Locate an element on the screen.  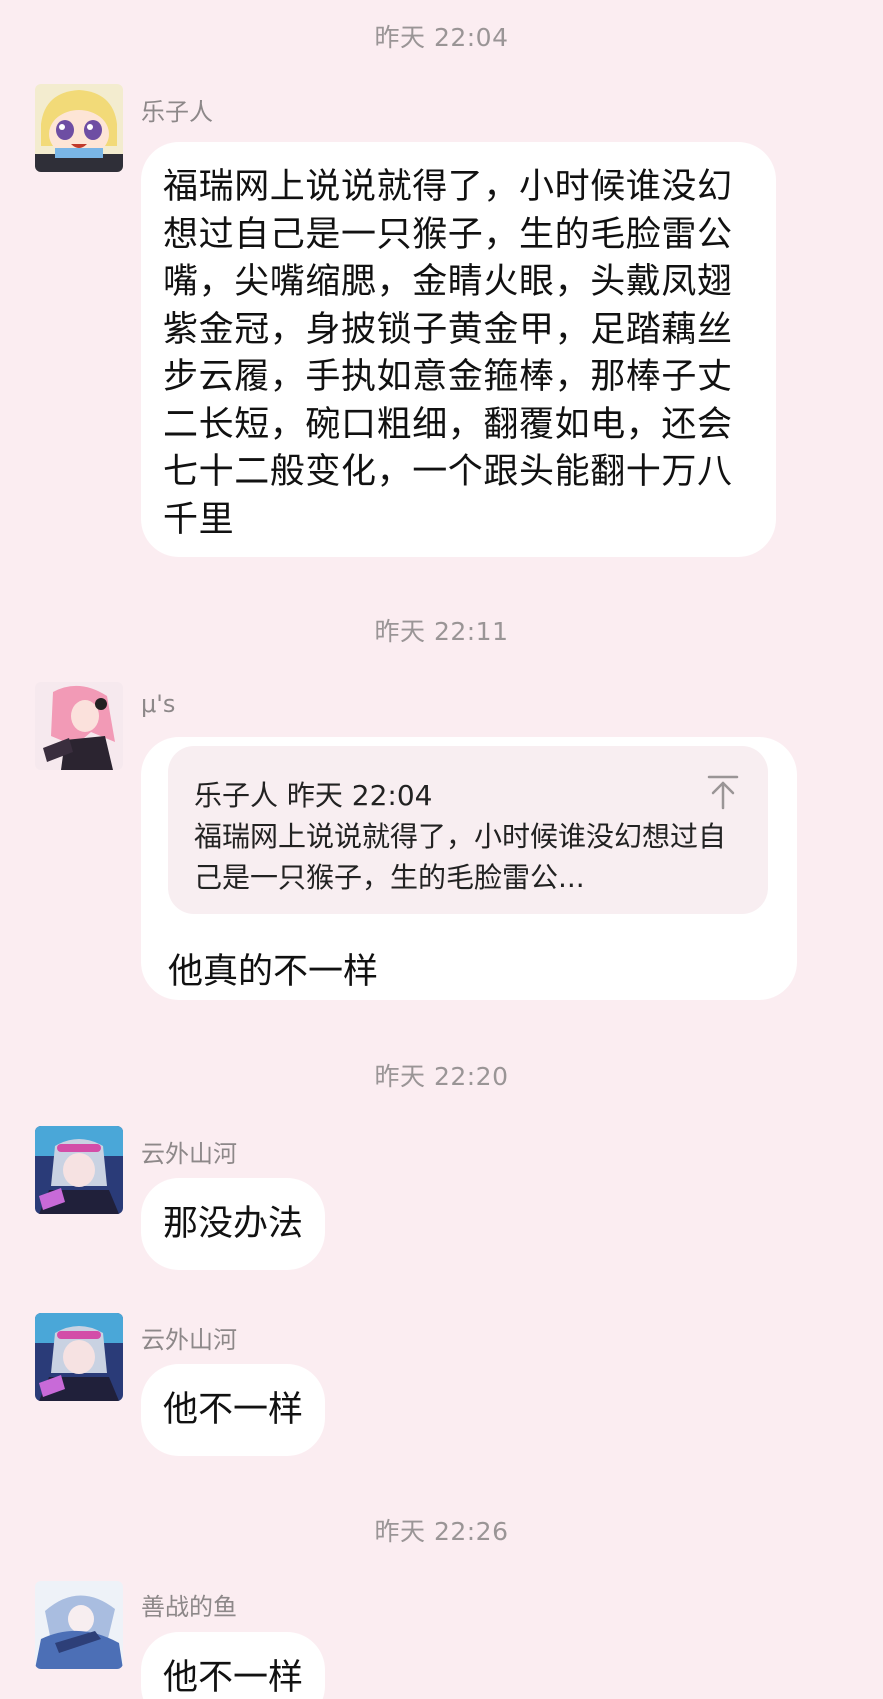
message-bubble: 那没办法 is located at coordinates (233, 1224).